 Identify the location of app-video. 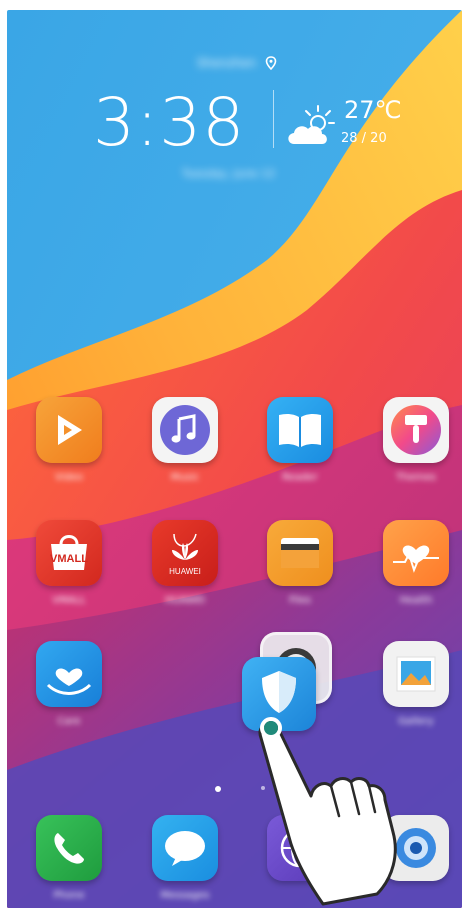
(69, 430).